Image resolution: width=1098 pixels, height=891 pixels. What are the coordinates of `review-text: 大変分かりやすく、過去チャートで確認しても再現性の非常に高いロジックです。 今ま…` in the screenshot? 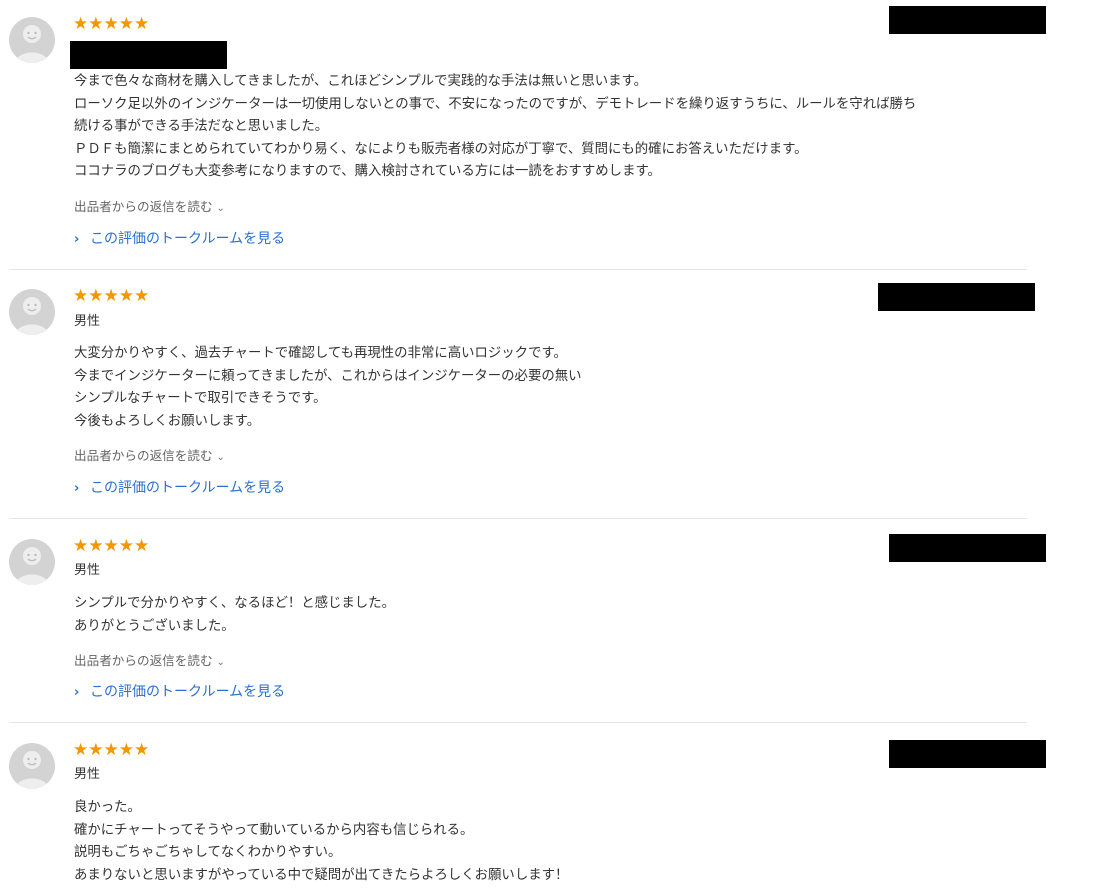 It's located at (328, 387).